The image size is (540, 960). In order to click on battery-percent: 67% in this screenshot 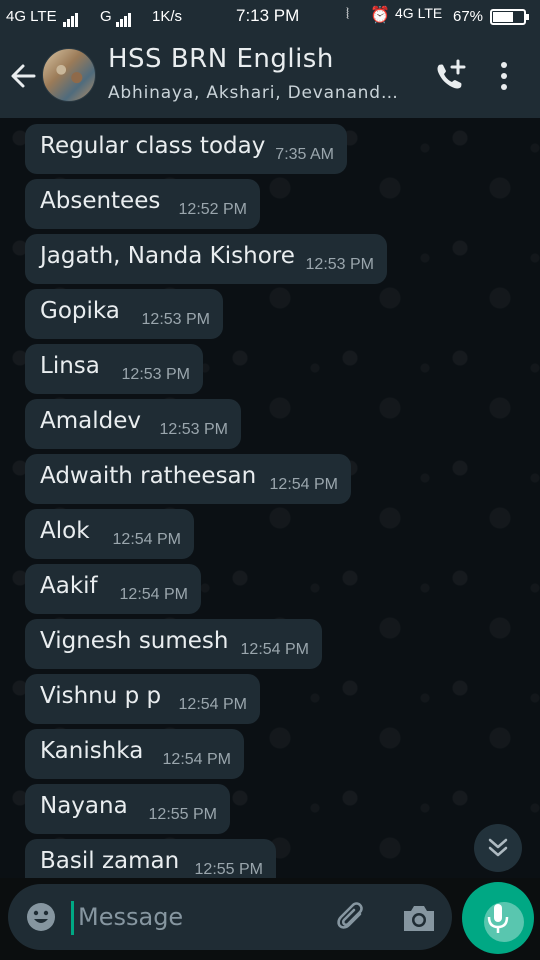, I will do `click(468, 16)`.